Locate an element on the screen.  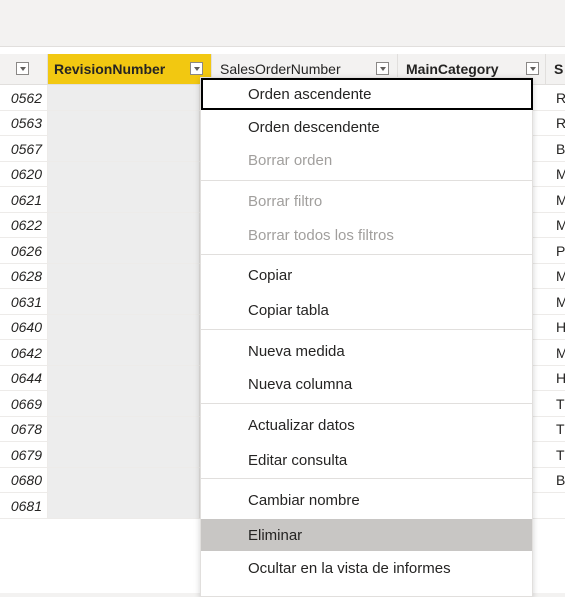
menu-sort-descending: Orden descendente is located at coordinates (366, 127).